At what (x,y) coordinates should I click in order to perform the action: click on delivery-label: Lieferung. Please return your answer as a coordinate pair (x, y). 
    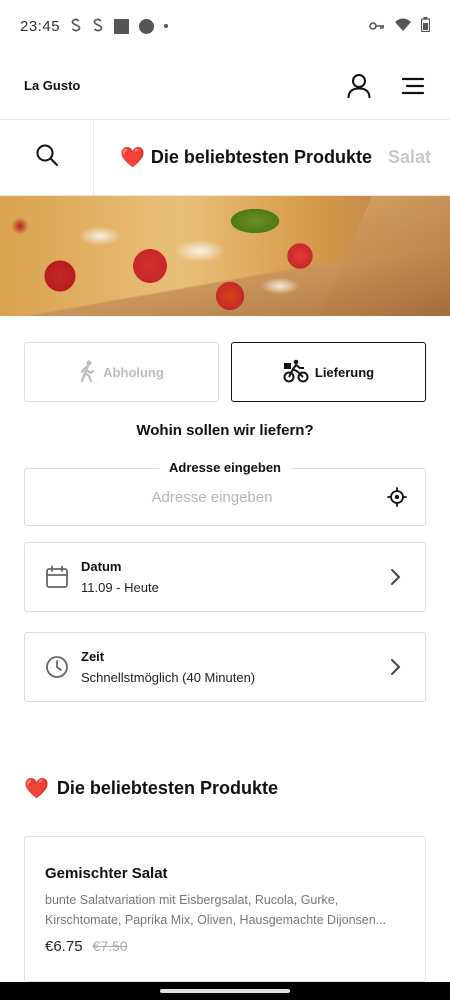
    Looking at the image, I should click on (344, 372).